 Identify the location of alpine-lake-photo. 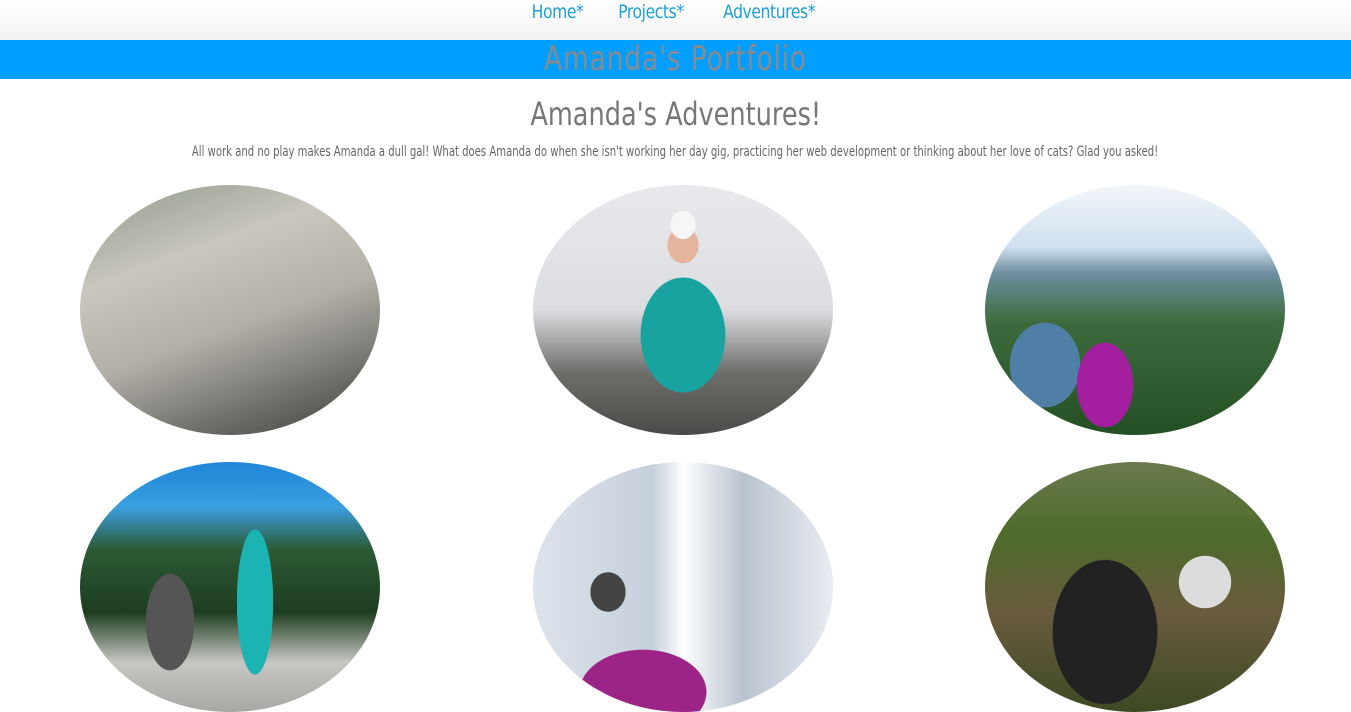
(230, 587).